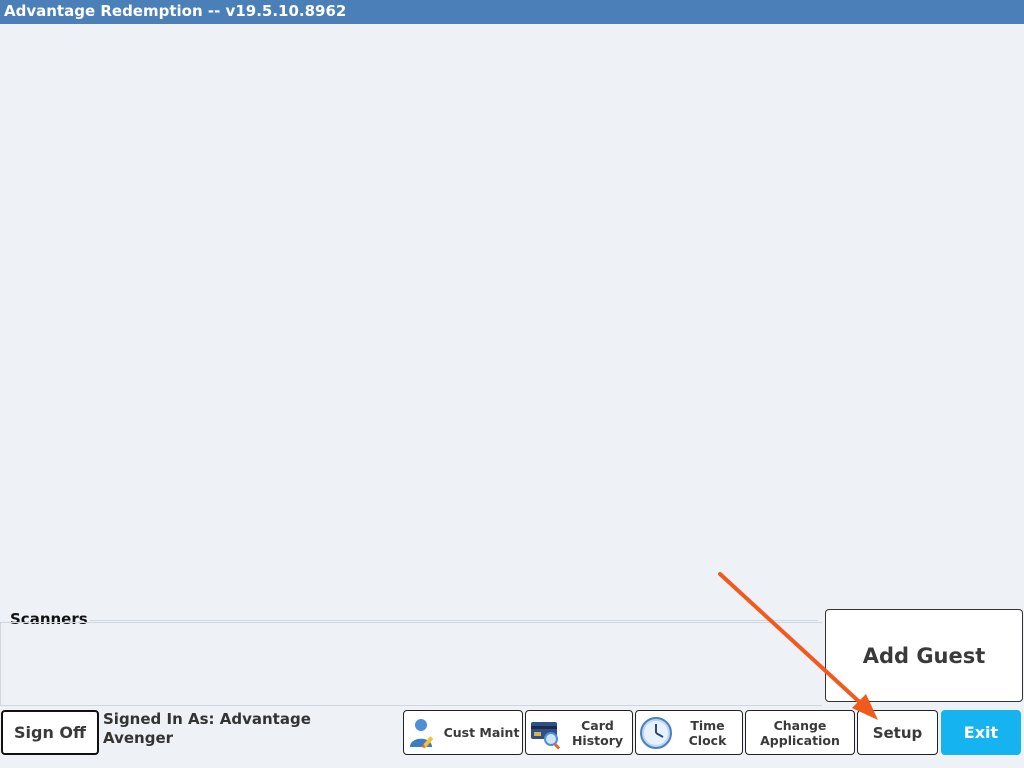  What do you see at coordinates (422, 733) in the screenshot?
I see `user-edit-icon` at bounding box center [422, 733].